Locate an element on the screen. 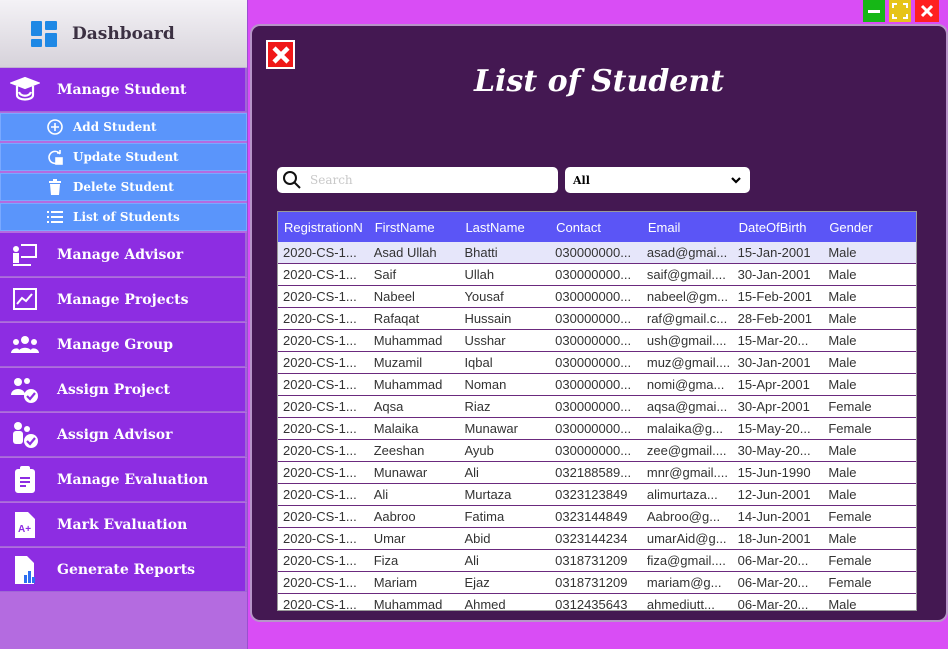 The image size is (948, 649). table-cell: 0312435643 is located at coordinates (596, 603).